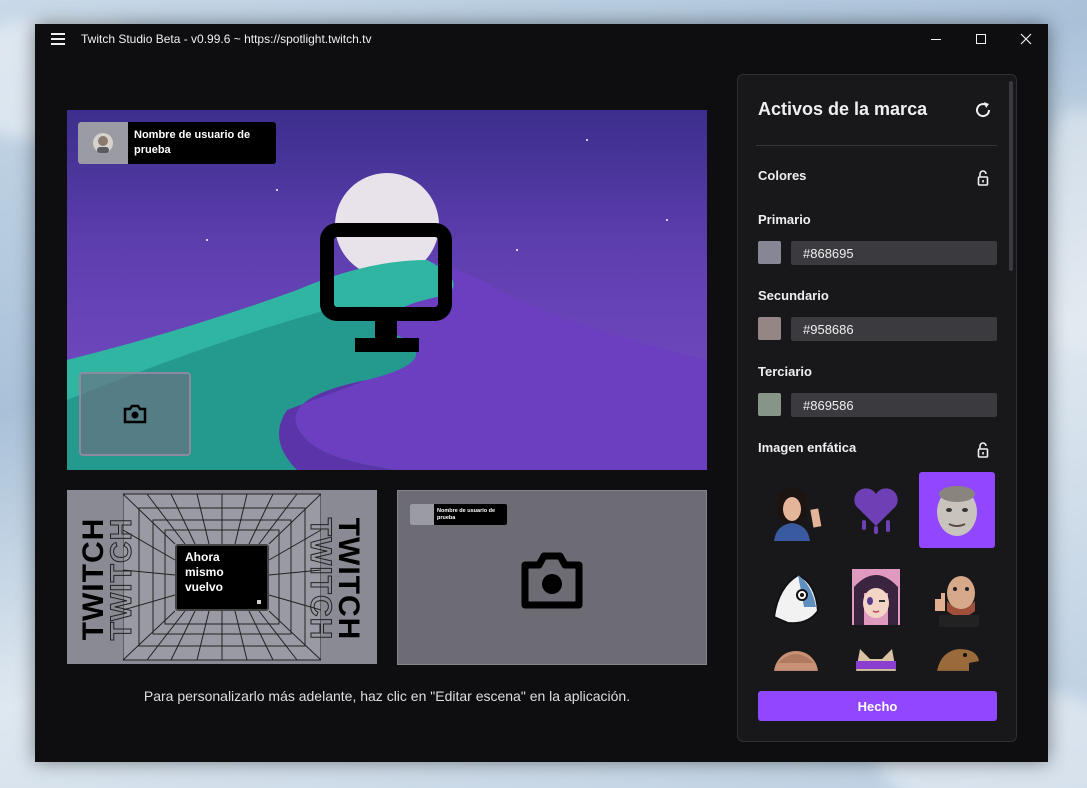 The width and height of the screenshot is (1087, 788). I want to click on maximize-icon, so click(980, 39).